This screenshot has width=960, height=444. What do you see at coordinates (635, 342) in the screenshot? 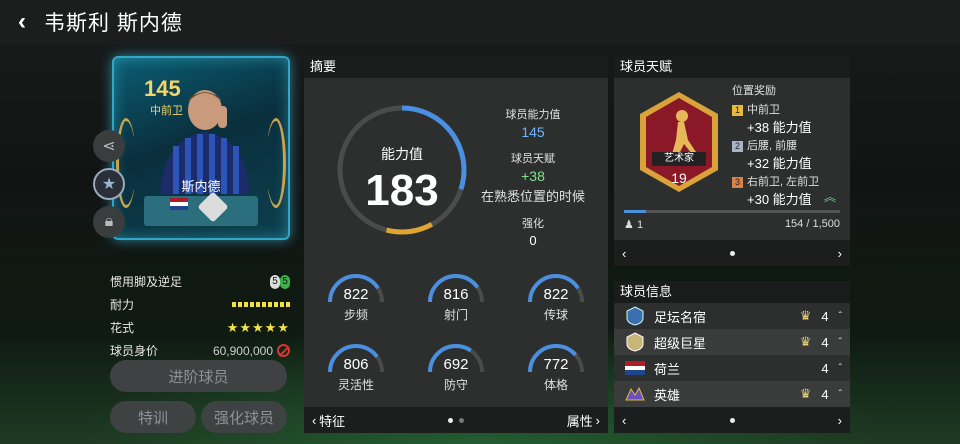
I see `superstar-icon` at bounding box center [635, 342].